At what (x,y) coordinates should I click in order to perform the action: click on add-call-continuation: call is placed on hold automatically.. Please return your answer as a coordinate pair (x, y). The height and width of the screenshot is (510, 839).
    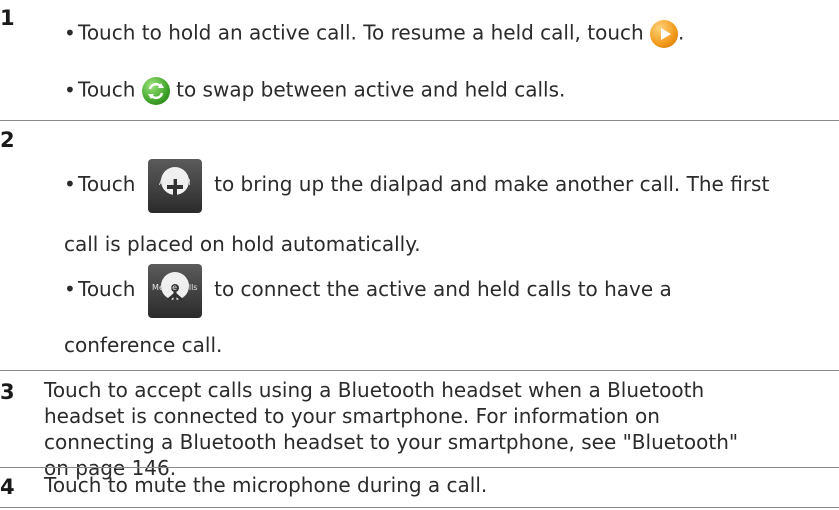
    Looking at the image, I should click on (242, 244).